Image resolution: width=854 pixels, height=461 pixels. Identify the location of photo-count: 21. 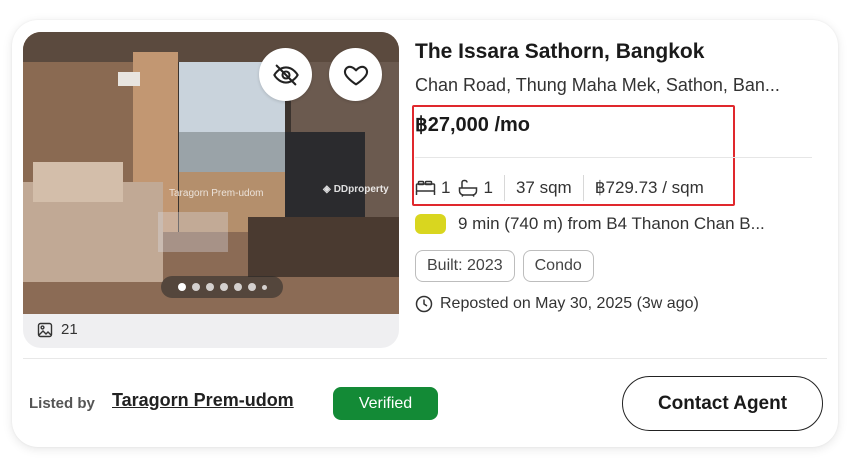
(57, 329).